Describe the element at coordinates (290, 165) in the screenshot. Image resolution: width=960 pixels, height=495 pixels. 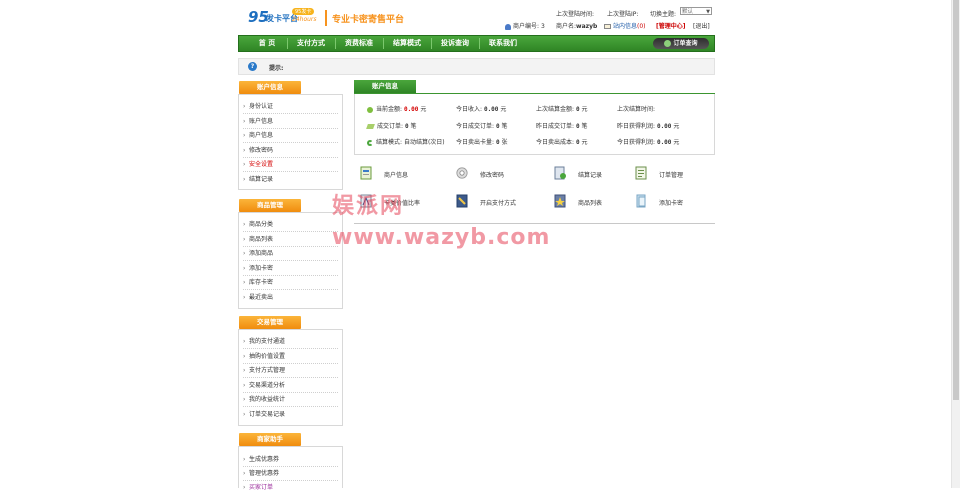
I see `sidebar-item-security: 安全设置` at that location.